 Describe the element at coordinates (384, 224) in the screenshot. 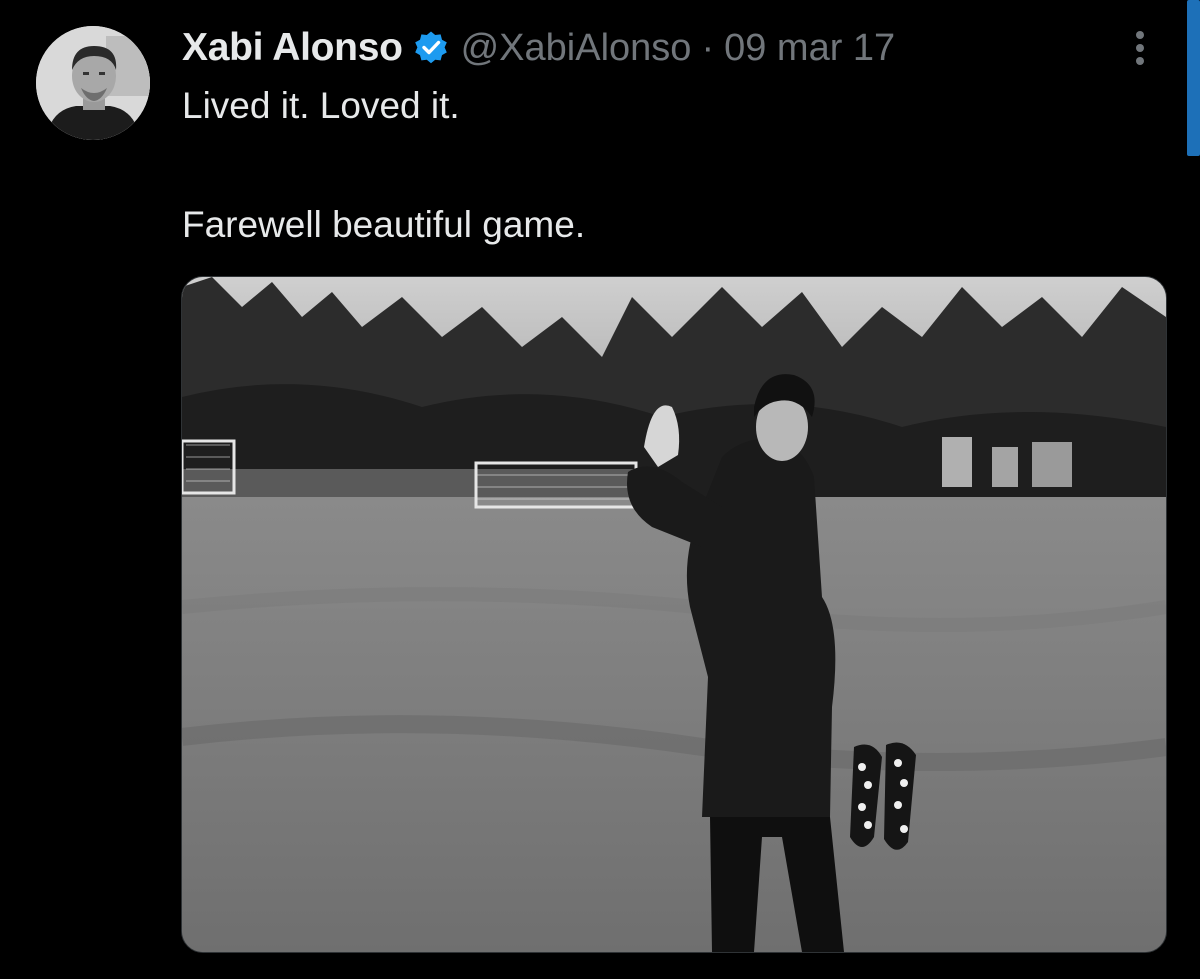

I see `tweet-text-line: Farewell beautiful game.` at that location.